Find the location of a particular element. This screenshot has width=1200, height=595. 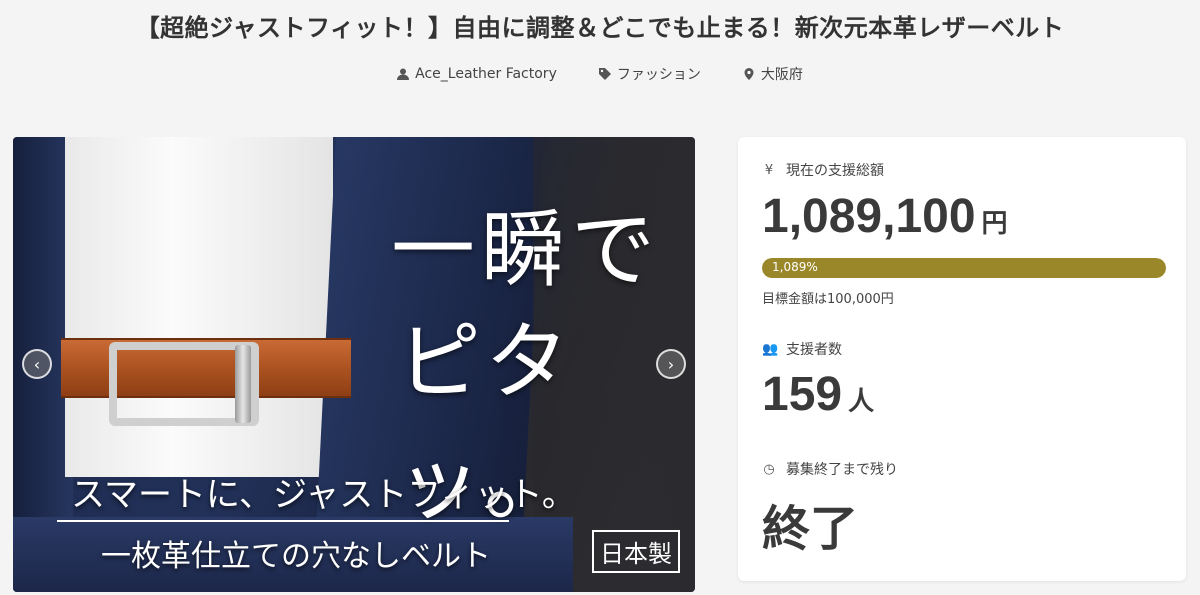

buckle-bar is located at coordinates (243, 384).